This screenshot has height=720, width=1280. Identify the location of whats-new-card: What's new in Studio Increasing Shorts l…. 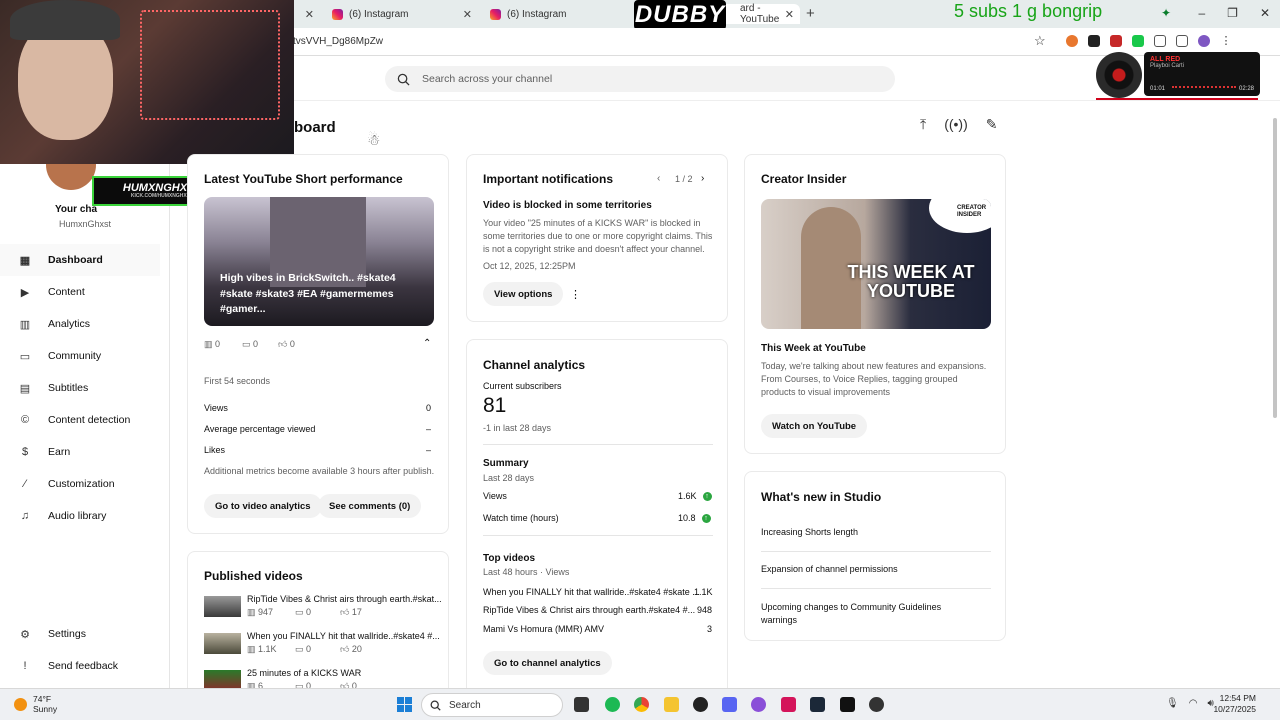
(875, 556).